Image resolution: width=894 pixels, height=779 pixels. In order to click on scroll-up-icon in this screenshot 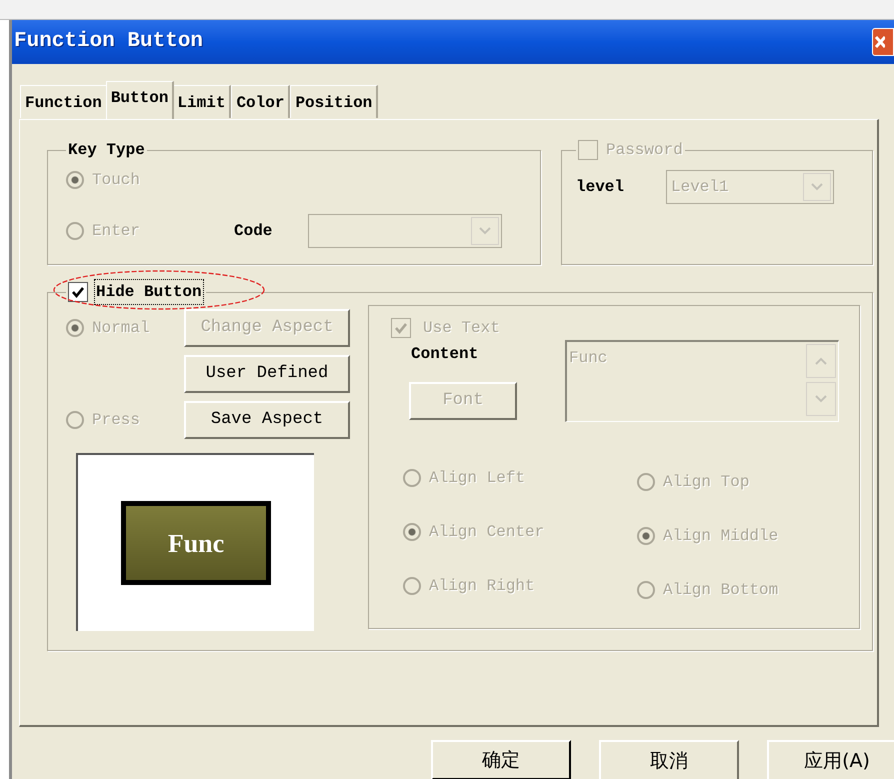, I will do `click(821, 361)`.